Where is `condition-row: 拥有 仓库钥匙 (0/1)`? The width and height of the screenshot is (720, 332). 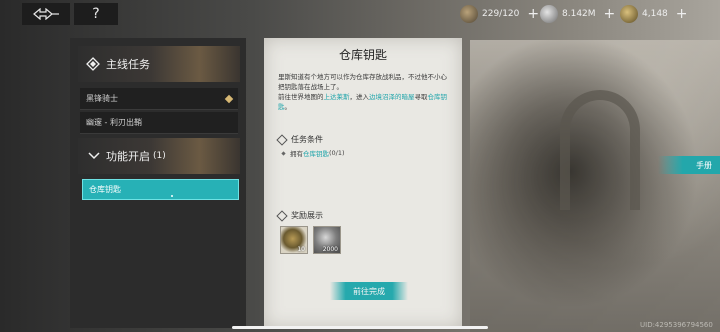
condition-row: 拥有 仓库钥匙 (0/1) is located at coordinates (313, 153).